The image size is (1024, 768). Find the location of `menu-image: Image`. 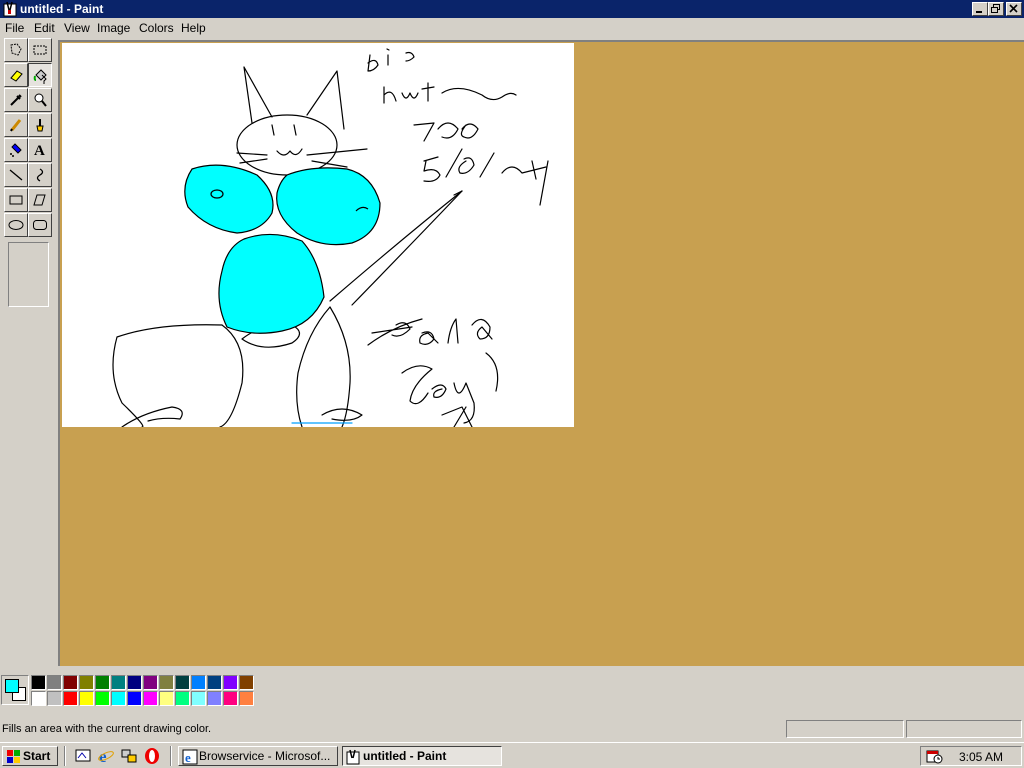

menu-image: Image is located at coordinates (113, 28).